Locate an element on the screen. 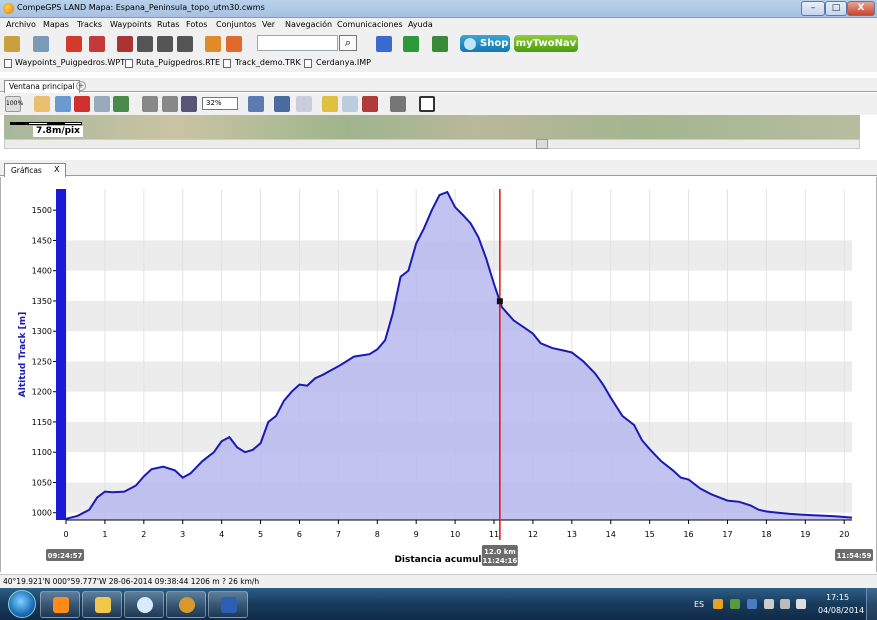  search-button: ⌕ is located at coordinates (348, 43).